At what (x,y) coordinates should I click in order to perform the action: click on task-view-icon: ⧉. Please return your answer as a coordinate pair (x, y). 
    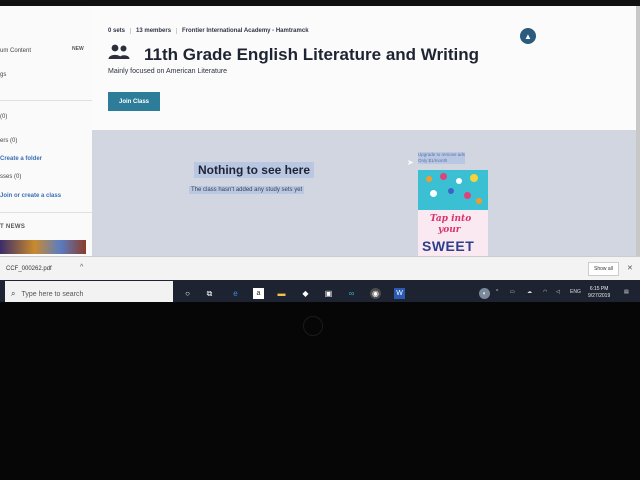
    Looking at the image, I should click on (209, 293).